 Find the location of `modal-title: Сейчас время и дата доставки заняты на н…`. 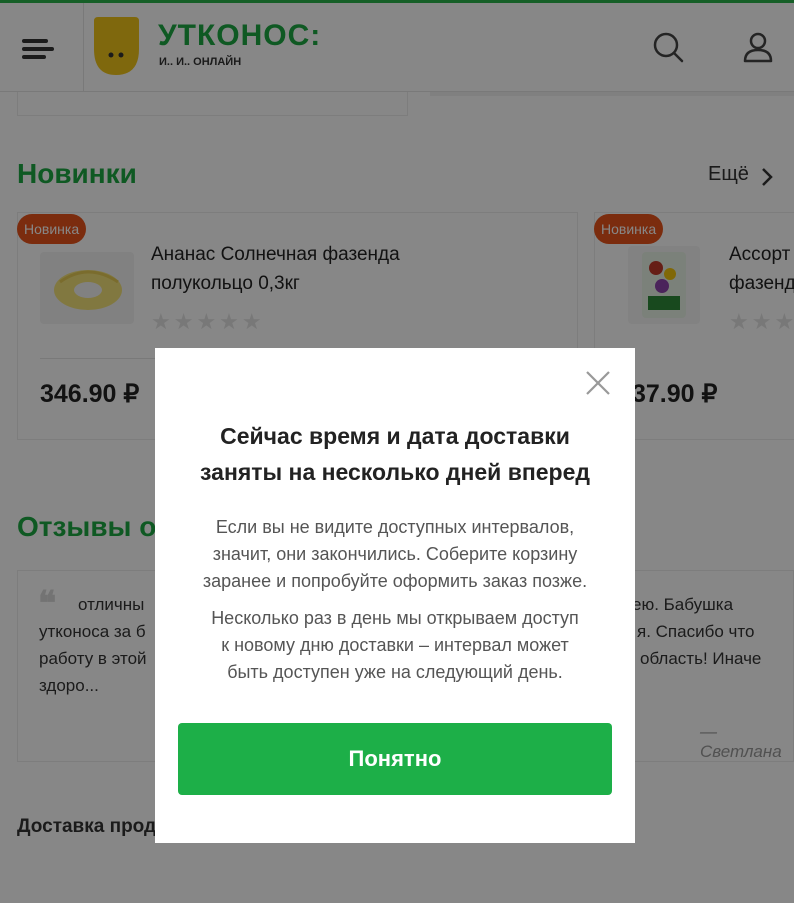

modal-title: Сейчас время и дата доставки заняты на н… is located at coordinates (395, 454).